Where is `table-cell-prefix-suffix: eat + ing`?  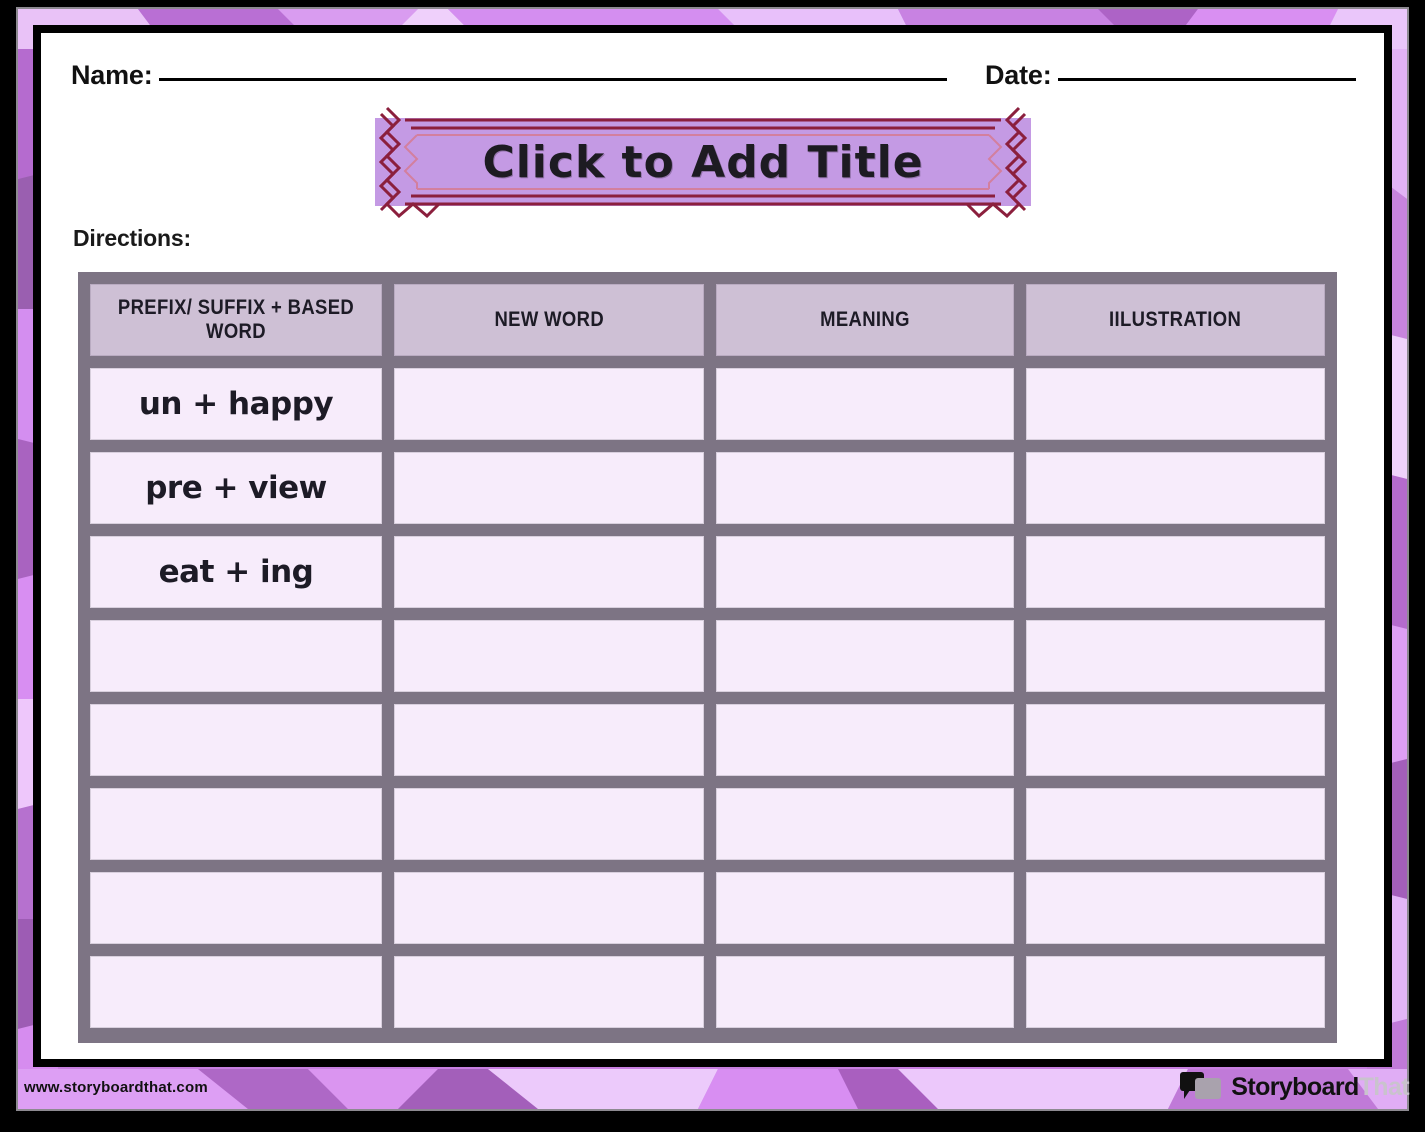 table-cell-prefix-suffix: eat + ing is located at coordinates (236, 572).